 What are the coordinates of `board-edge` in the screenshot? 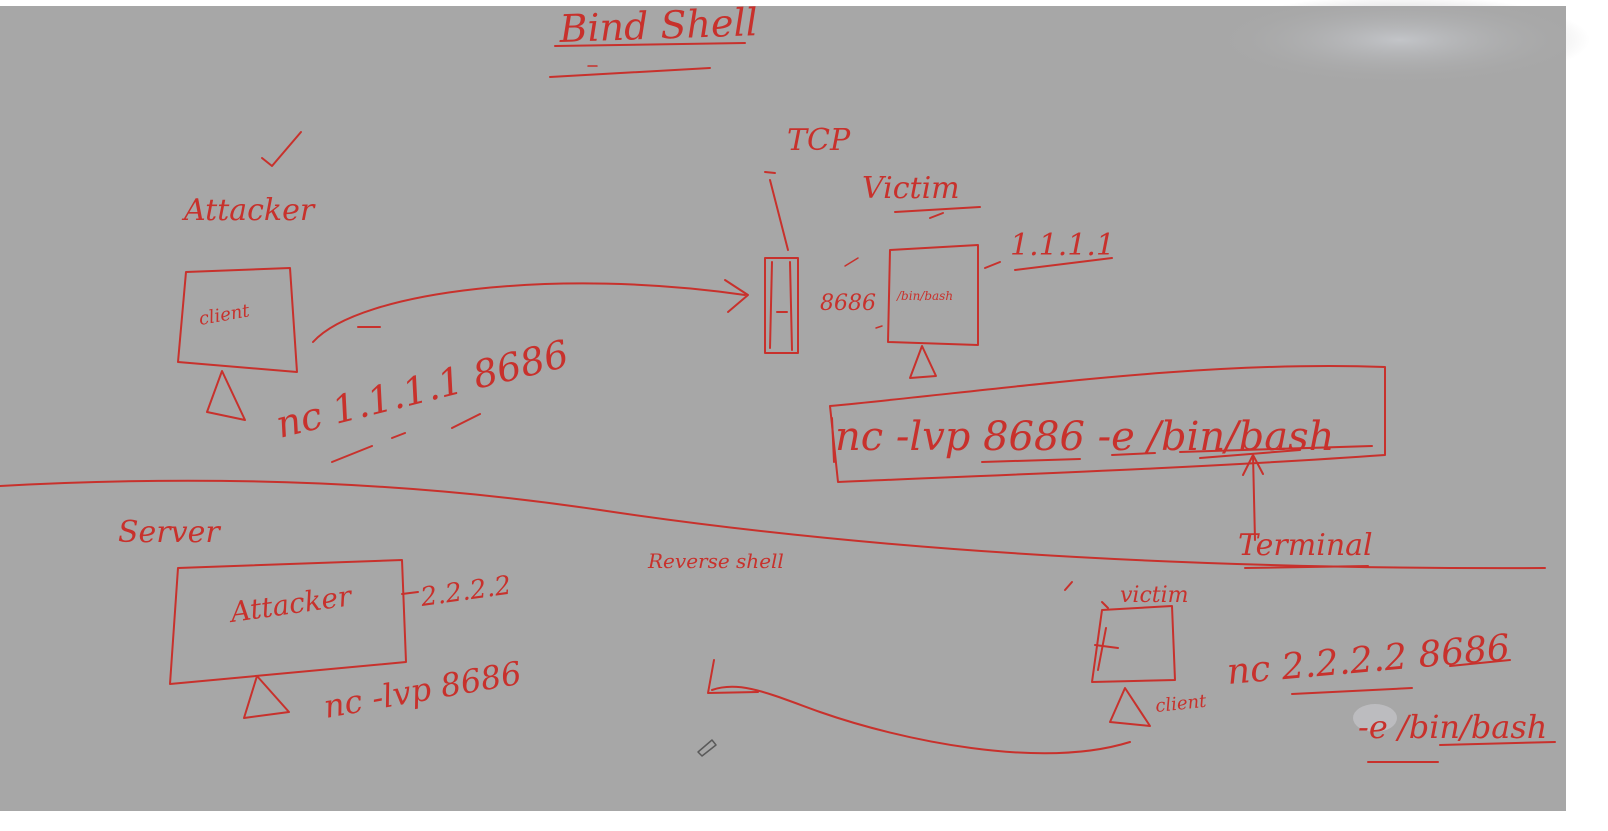 It's located at (1587, 415).